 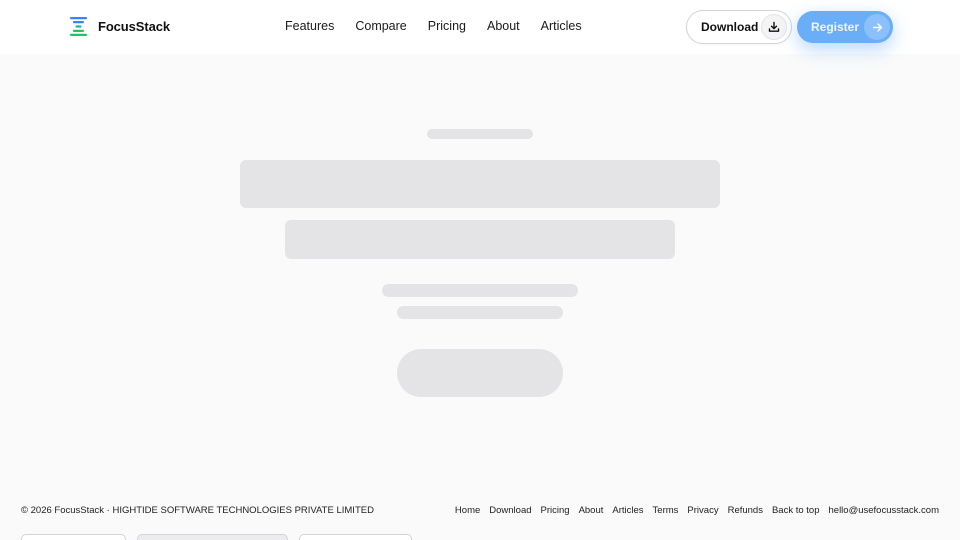 What do you see at coordinates (702, 510) in the screenshot?
I see `footer-link-privacy: Privacy` at bounding box center [702, 510].